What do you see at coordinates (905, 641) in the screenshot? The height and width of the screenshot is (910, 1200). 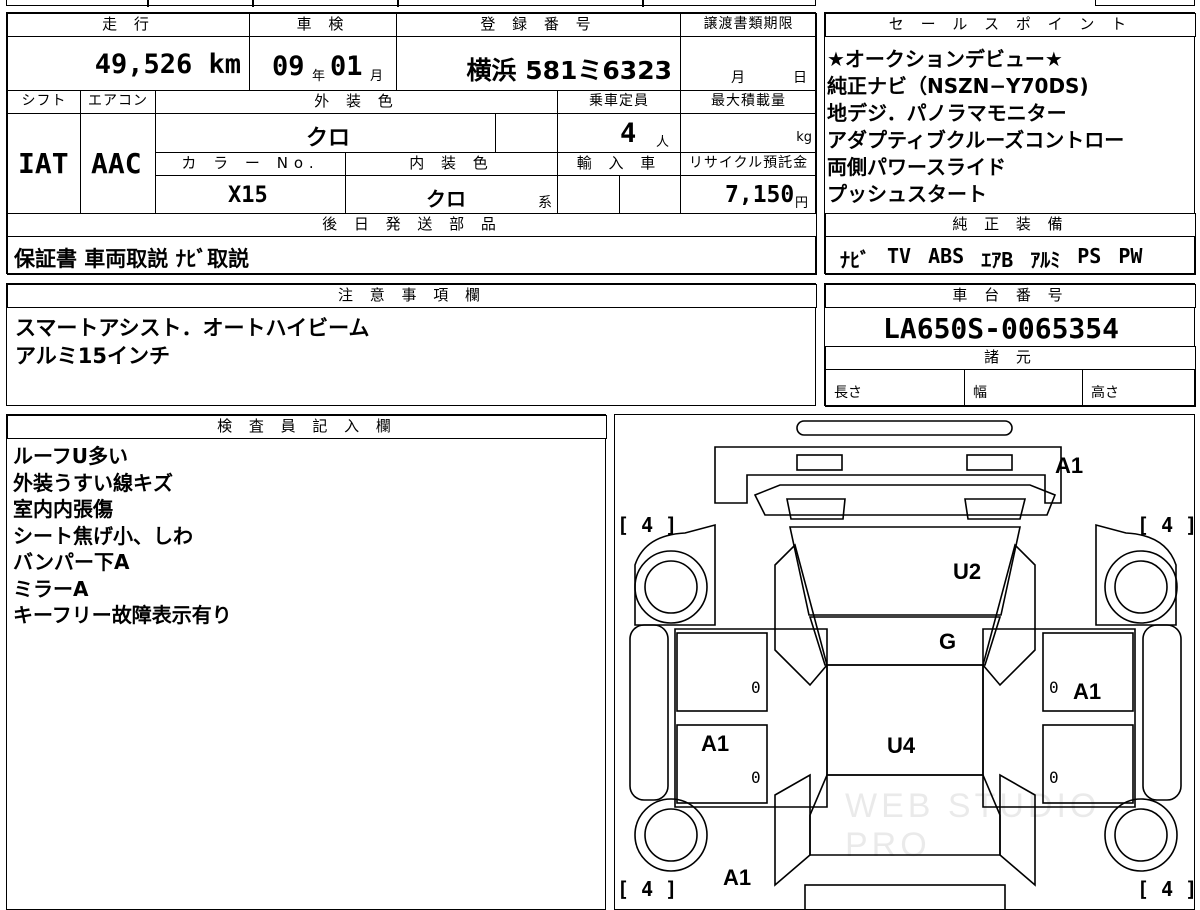 I see `windshield` at bounding box center [905, 641].